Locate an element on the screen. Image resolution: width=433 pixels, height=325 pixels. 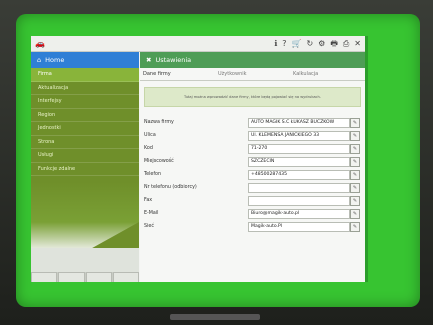
tab-uzytkownik: Użytkownik is located at coordinates (252, 74).